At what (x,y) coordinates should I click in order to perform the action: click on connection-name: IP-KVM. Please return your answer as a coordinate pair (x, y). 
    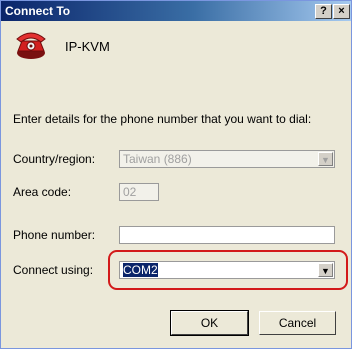
    Looking at the image, I should click on (87, 46).